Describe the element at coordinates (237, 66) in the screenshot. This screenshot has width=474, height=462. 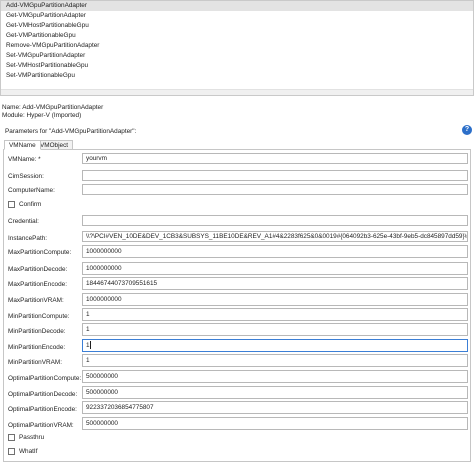
I see `cmdlet-item-set-vmhostpartitionablegpu: Set-VMHostPartitionableGpu` at that location.